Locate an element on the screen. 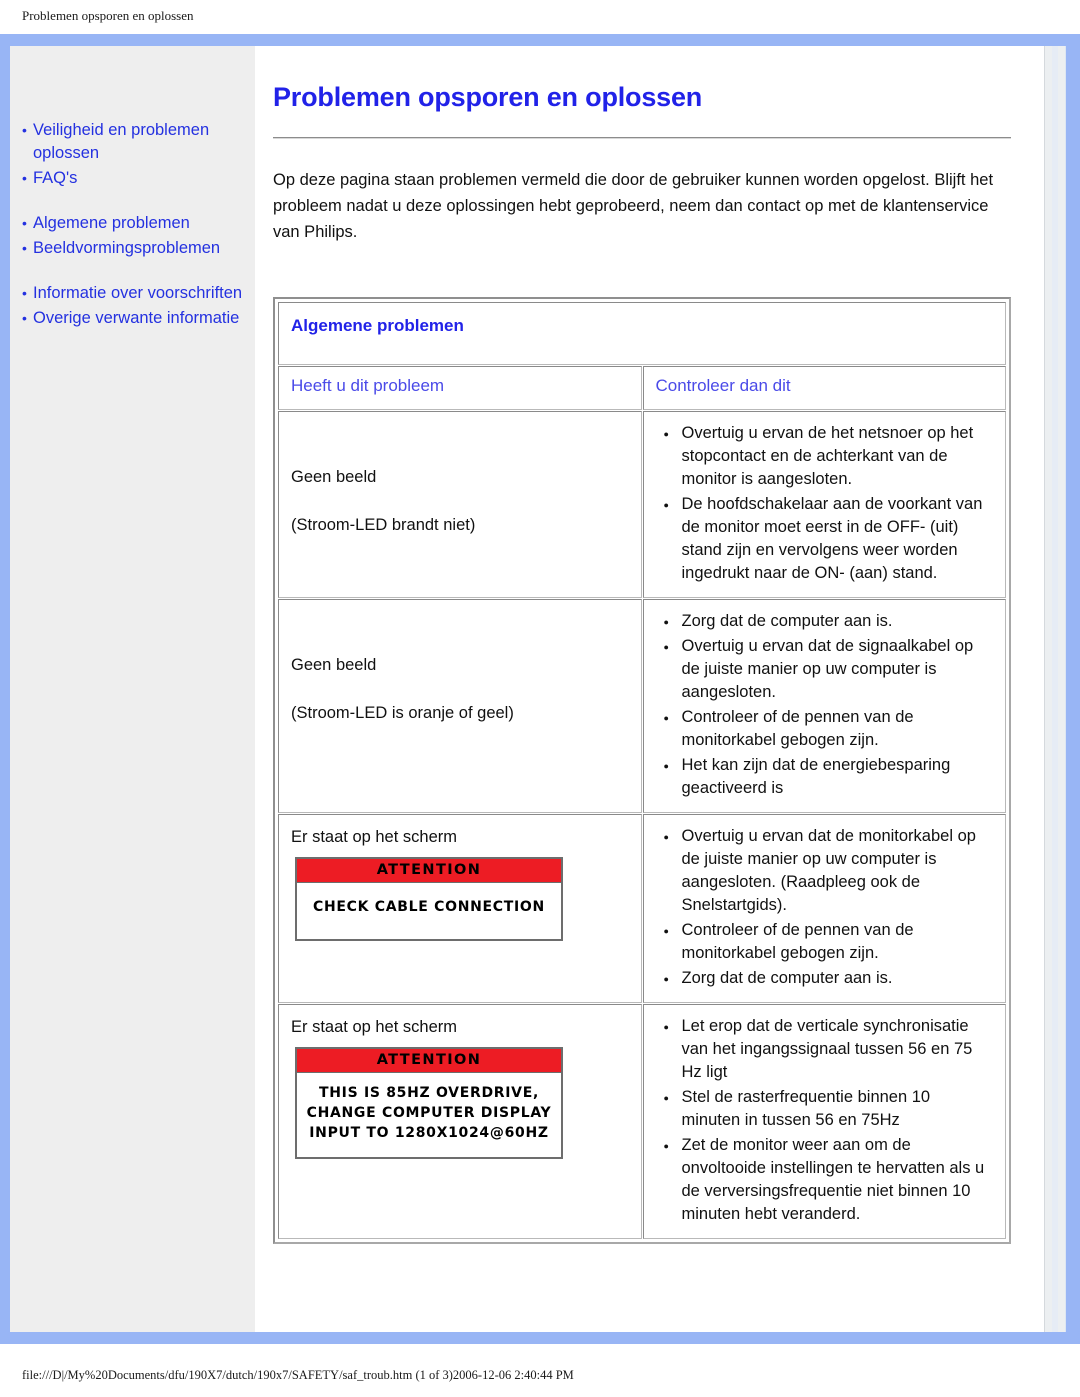  sidebar-item-label: FAQ's is located at coordinates (55, 178).